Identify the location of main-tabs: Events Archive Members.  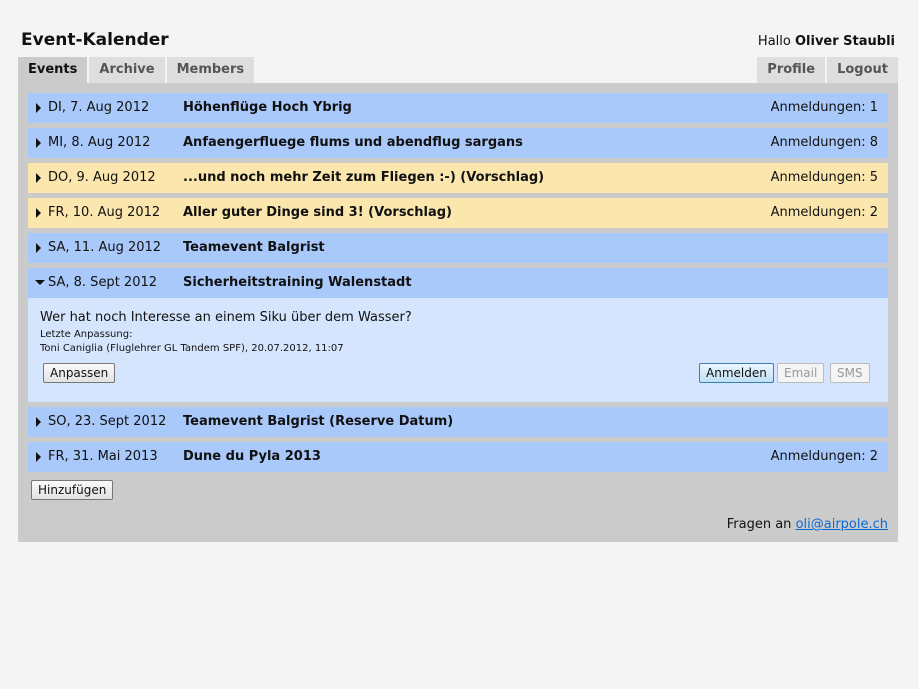
(137, 70).